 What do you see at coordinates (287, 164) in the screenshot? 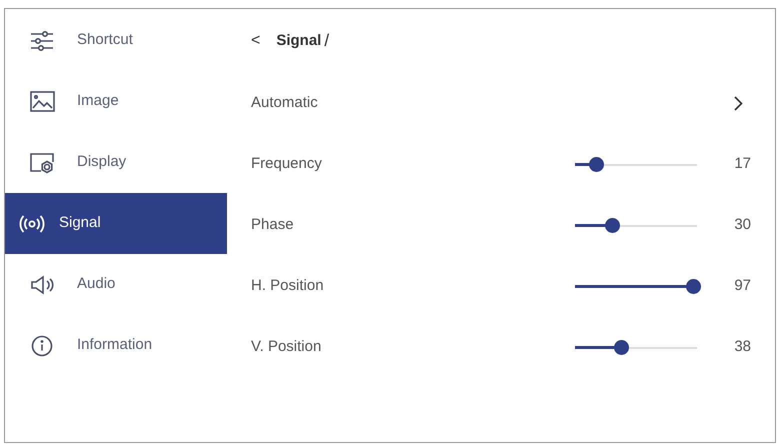
I see `setting-label: Frequency` at bounding box center [287, 164].